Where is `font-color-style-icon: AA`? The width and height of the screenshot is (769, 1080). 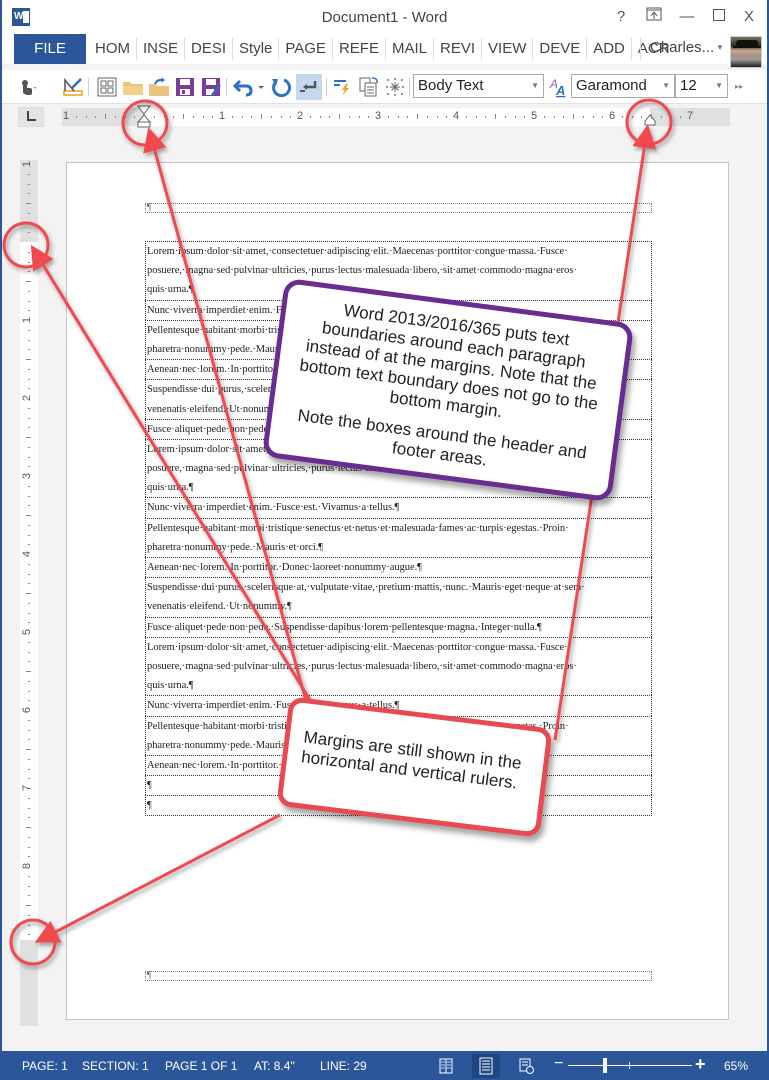 font-color-style-icon: AA is located at coordinates (559, 87).